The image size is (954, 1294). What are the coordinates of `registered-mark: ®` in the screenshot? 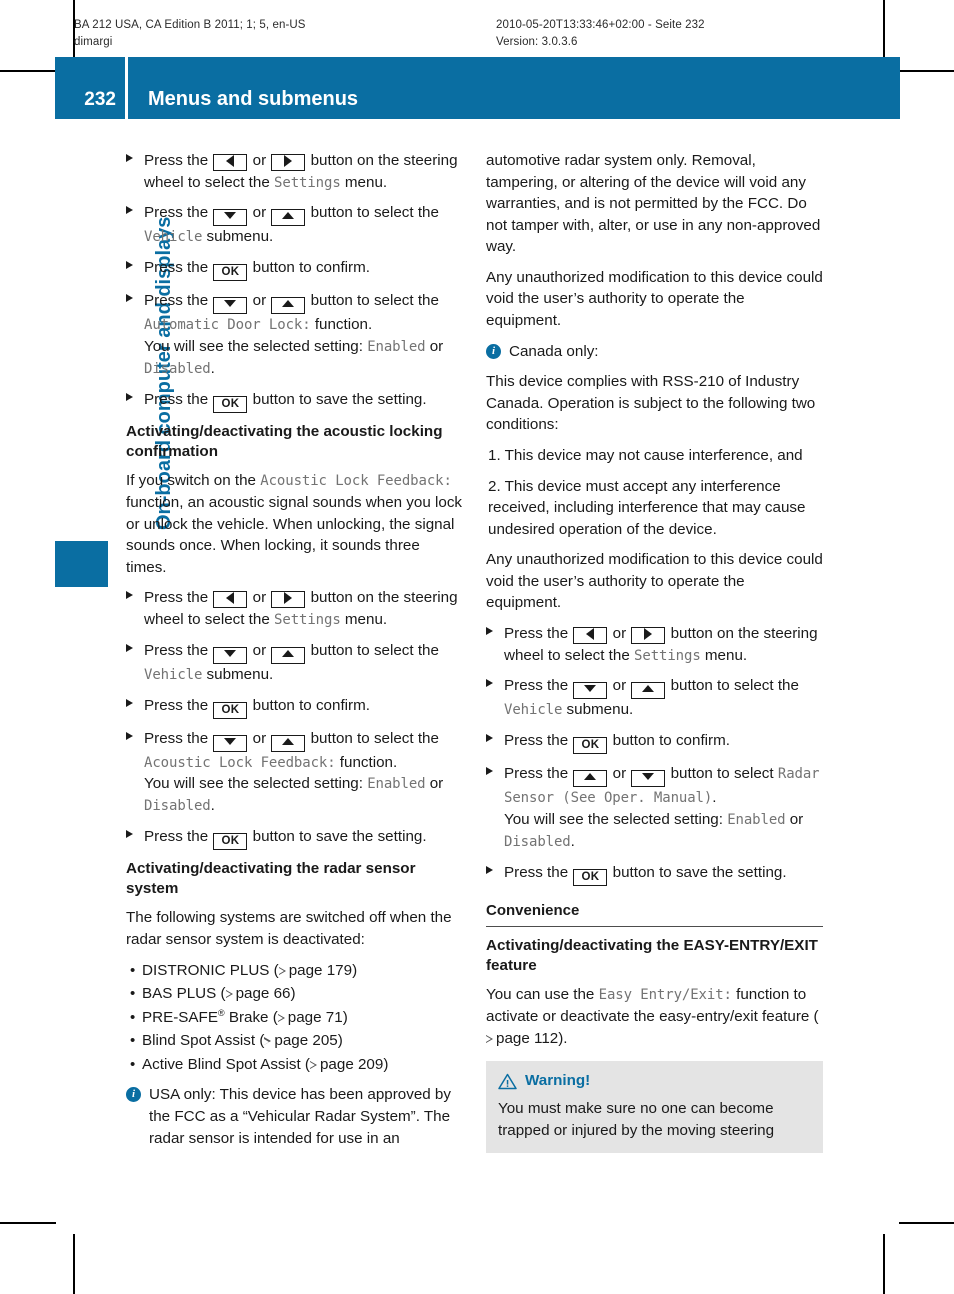 It's located at (221, 1012).